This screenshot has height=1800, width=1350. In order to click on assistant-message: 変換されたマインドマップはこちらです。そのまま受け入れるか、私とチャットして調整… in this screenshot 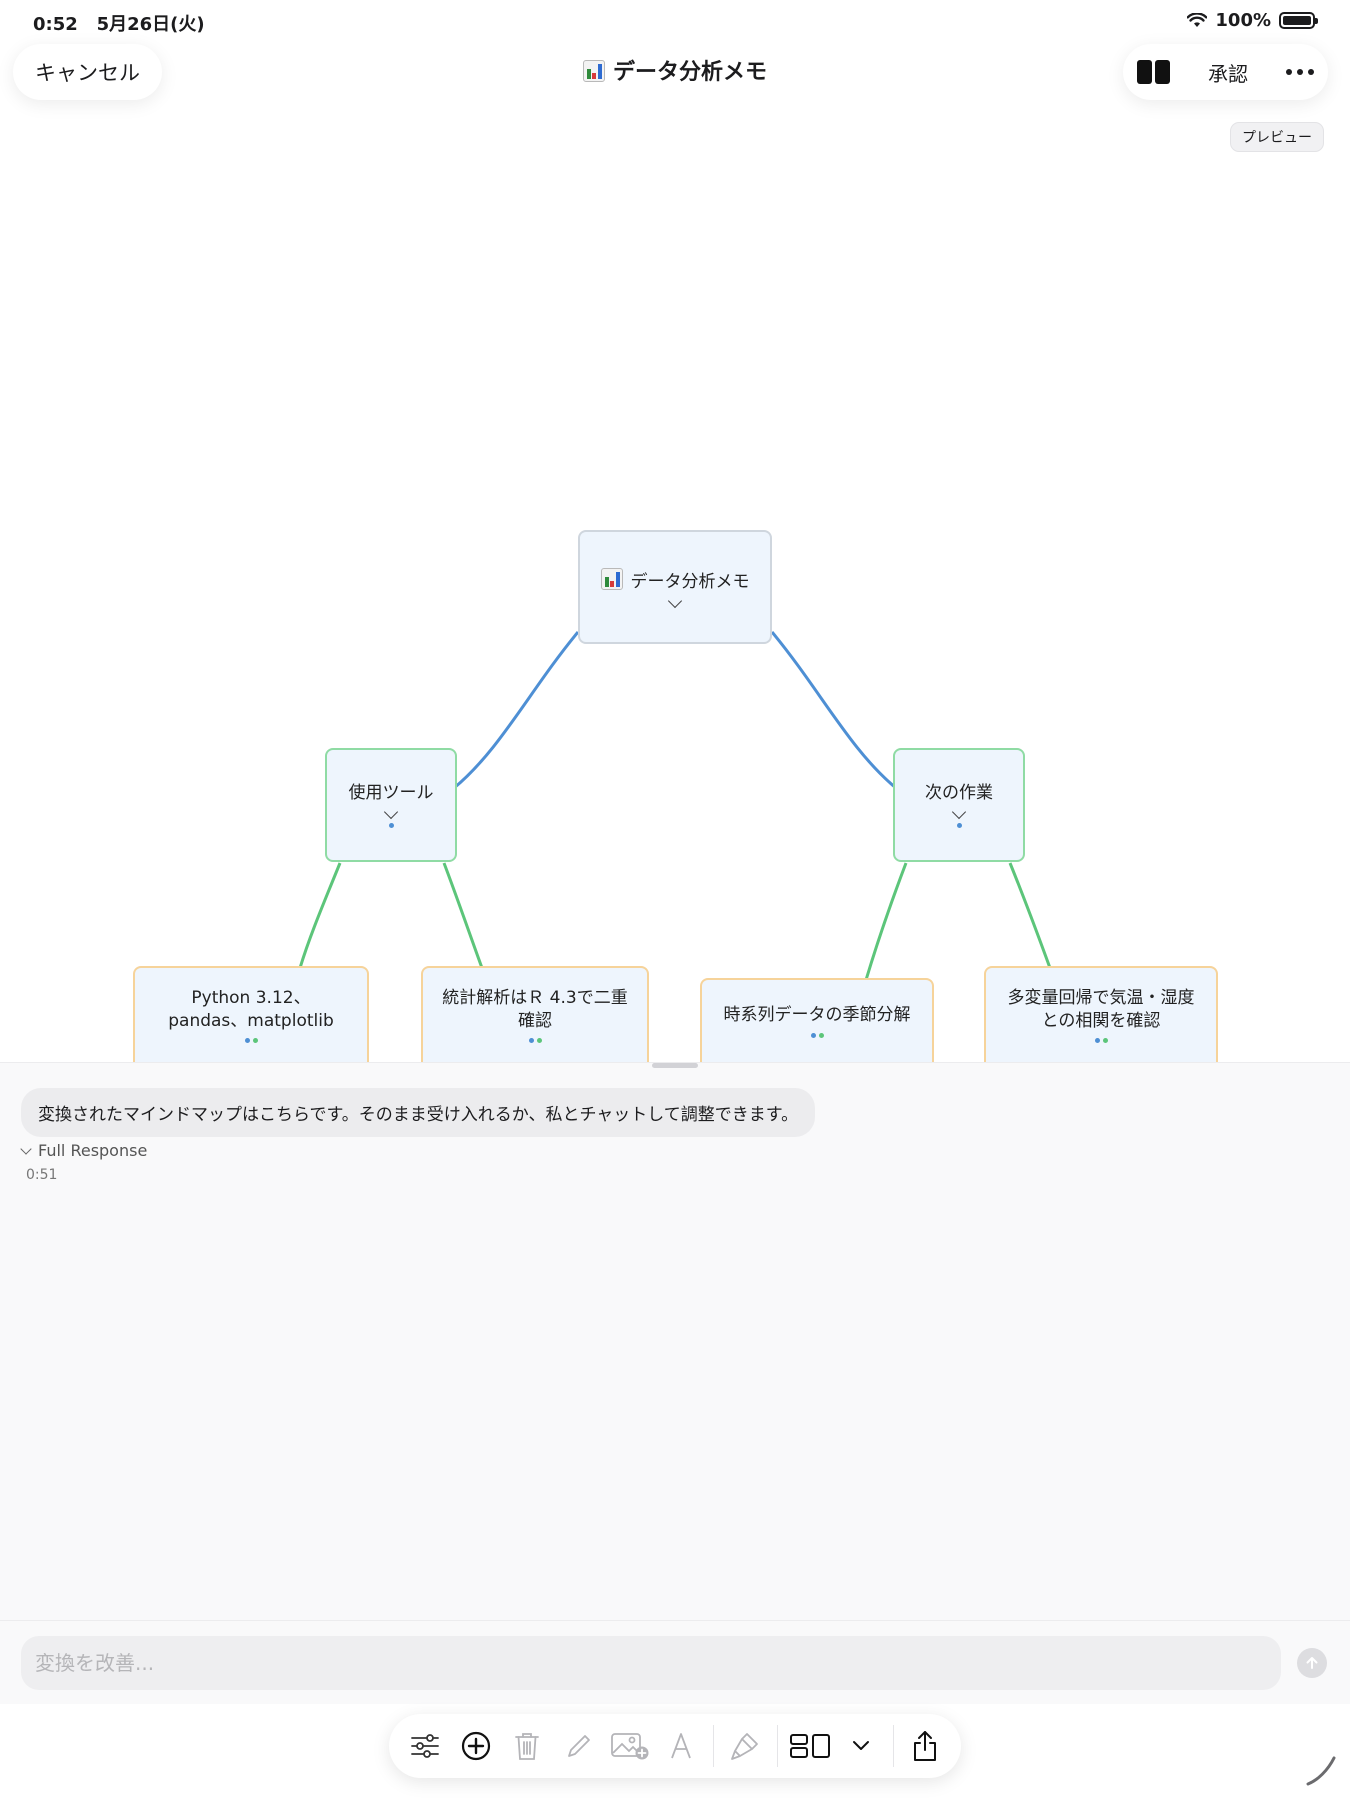, I will do `click(418, 1112)`.